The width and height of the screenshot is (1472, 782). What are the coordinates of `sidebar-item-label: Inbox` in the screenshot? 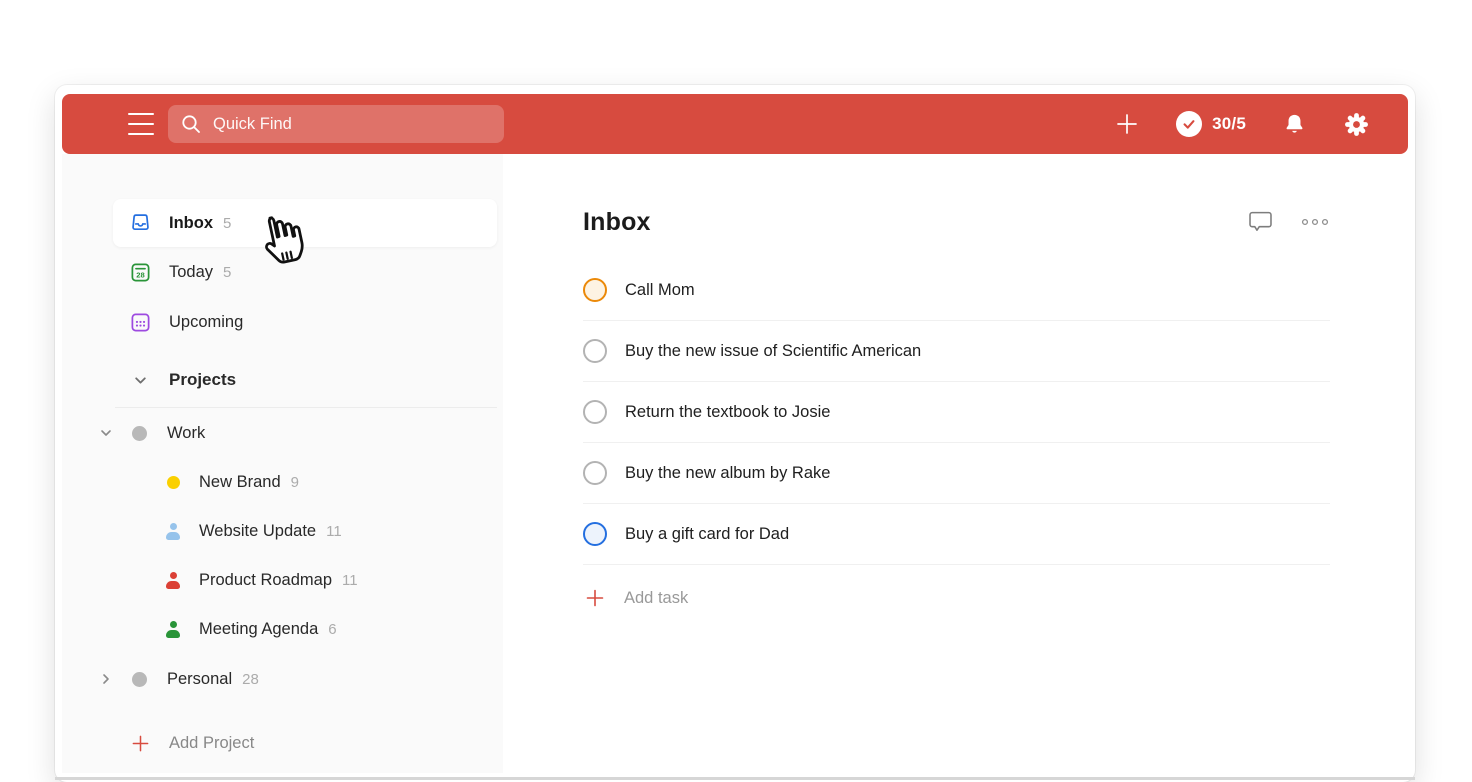 It's located at (191, 222).